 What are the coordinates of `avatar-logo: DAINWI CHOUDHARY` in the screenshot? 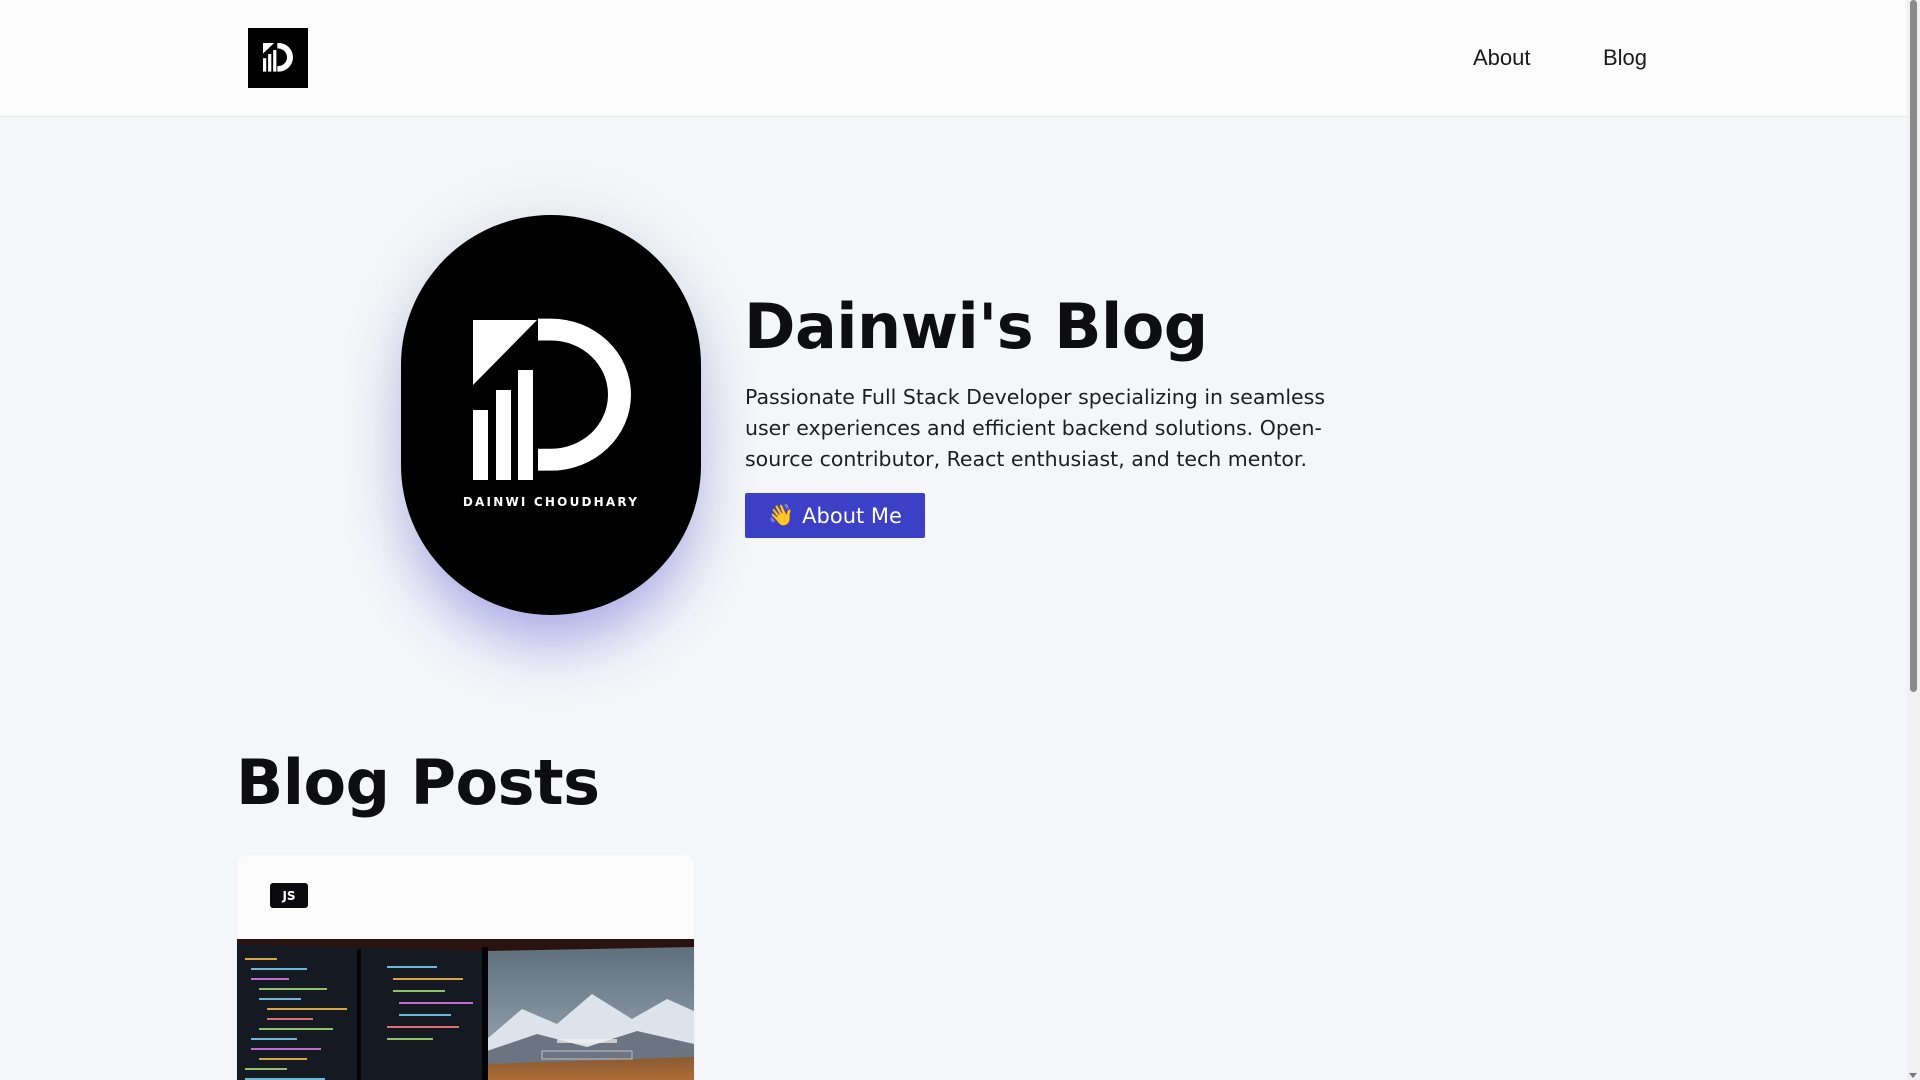 It's located at (551, 415).